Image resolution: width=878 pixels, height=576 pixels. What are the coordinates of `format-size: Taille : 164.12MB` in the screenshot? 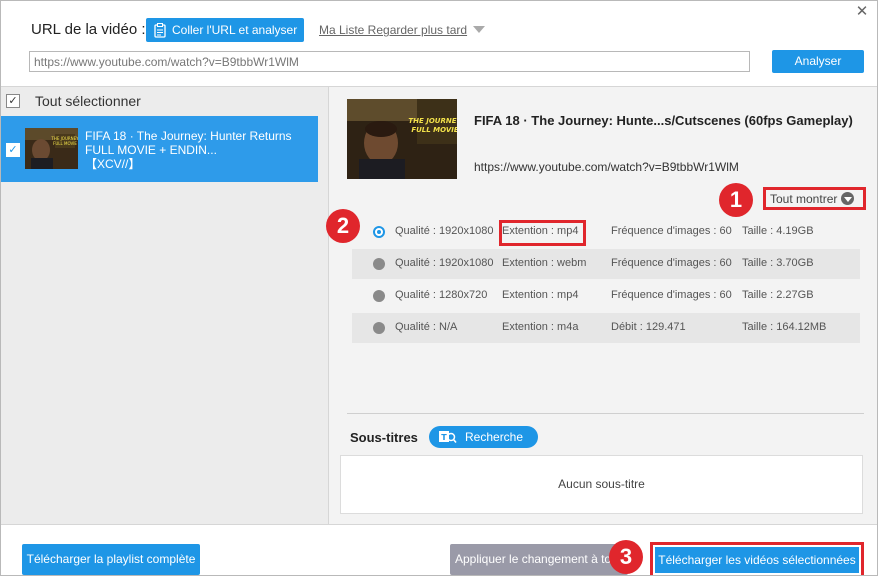 It's located at (784, 327).